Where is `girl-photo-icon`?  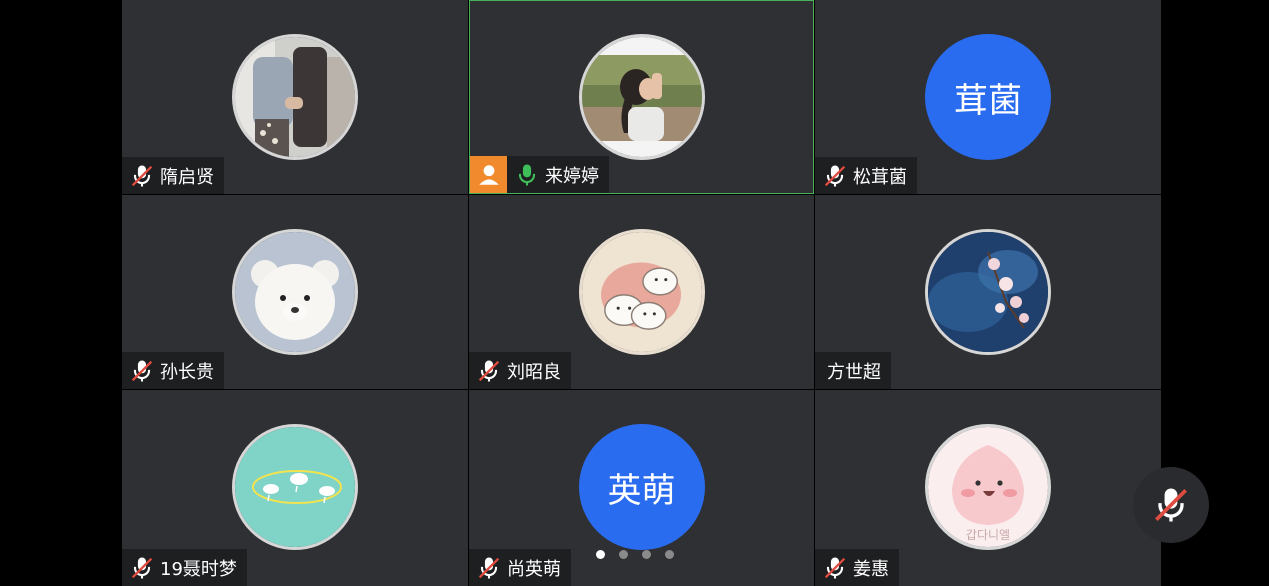 girl-photo-icon is located at coordinates (641, 97).